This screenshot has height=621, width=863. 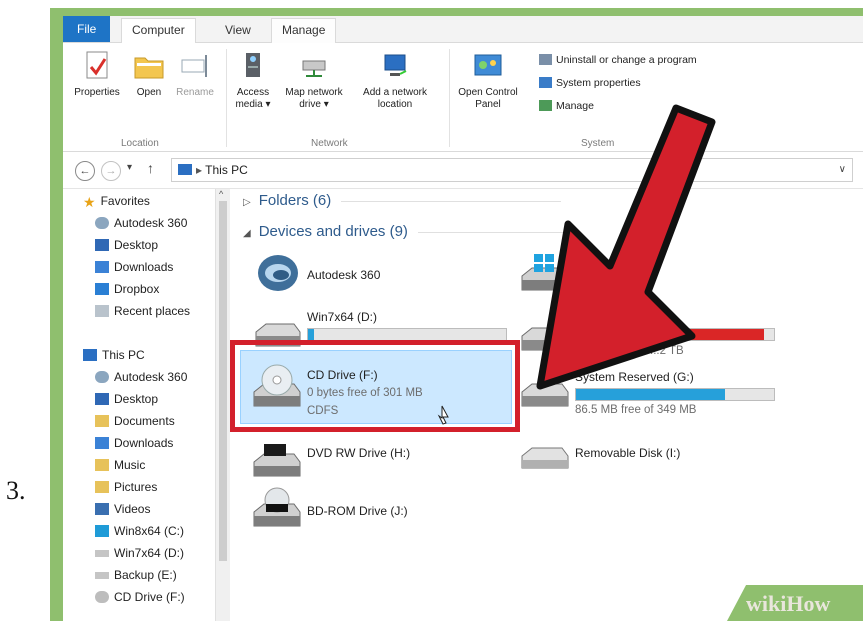 I want to click on nav-scrollbar: ^, so click(x=222, y=405).